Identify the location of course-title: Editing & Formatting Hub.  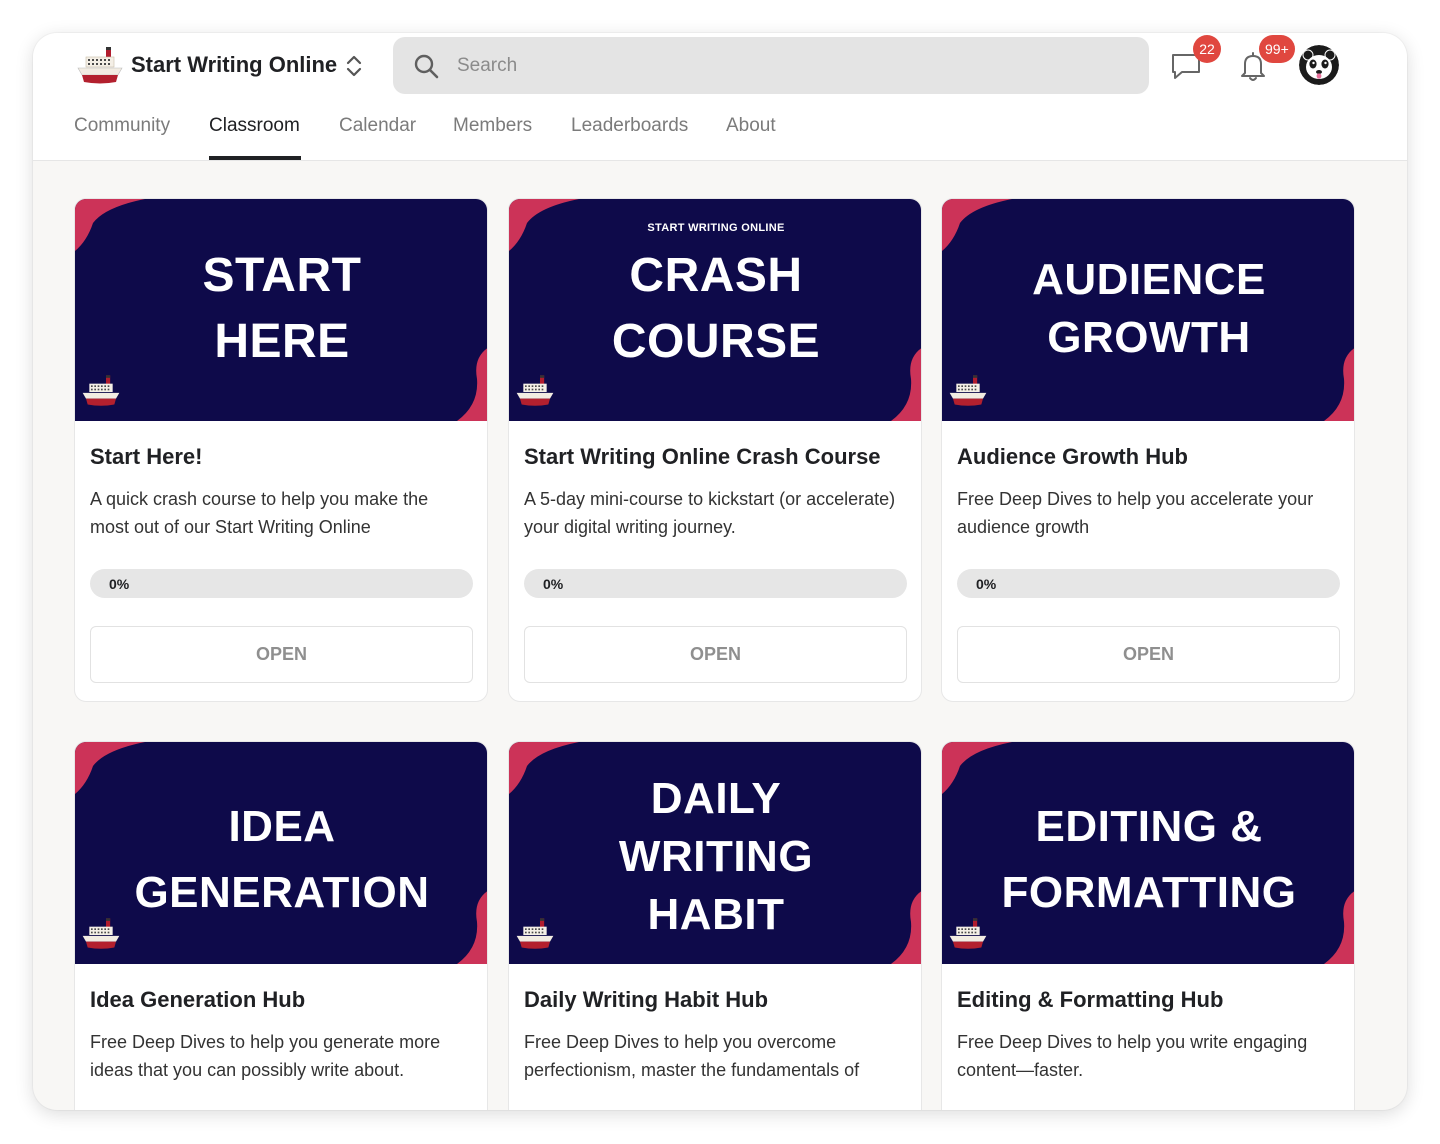
(1090, 1000).